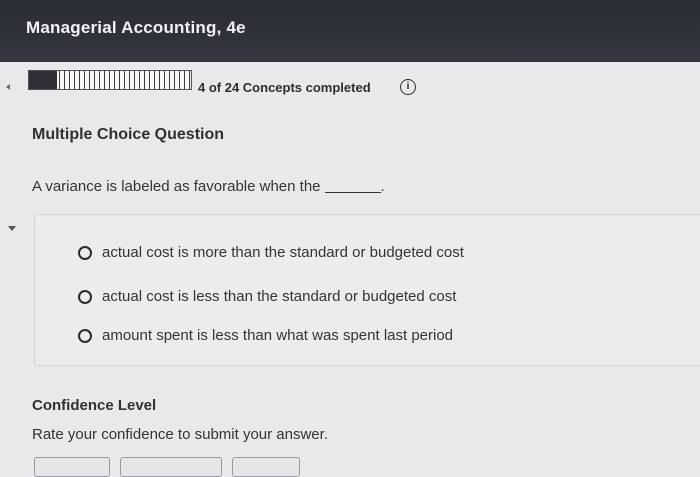 This screenshot has height=477, width=700. What do you see at coordinates (94, 405) in the screenshot?
I see `confidence-level-title: Confidence Level` at bounding box center [94, 405].